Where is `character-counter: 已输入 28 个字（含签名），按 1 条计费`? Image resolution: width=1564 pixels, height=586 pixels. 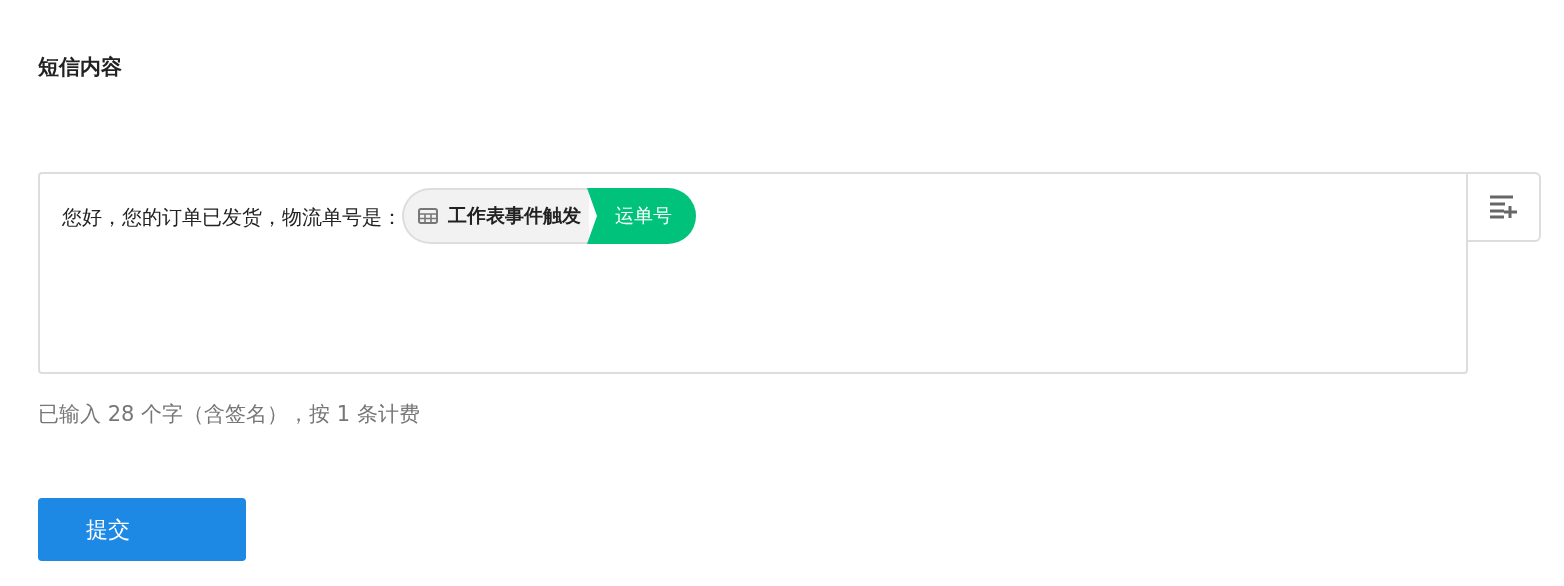 character-counter: 已输入 28 个字（含签名），按 1 条计费 is located at coordinates (229, 414).